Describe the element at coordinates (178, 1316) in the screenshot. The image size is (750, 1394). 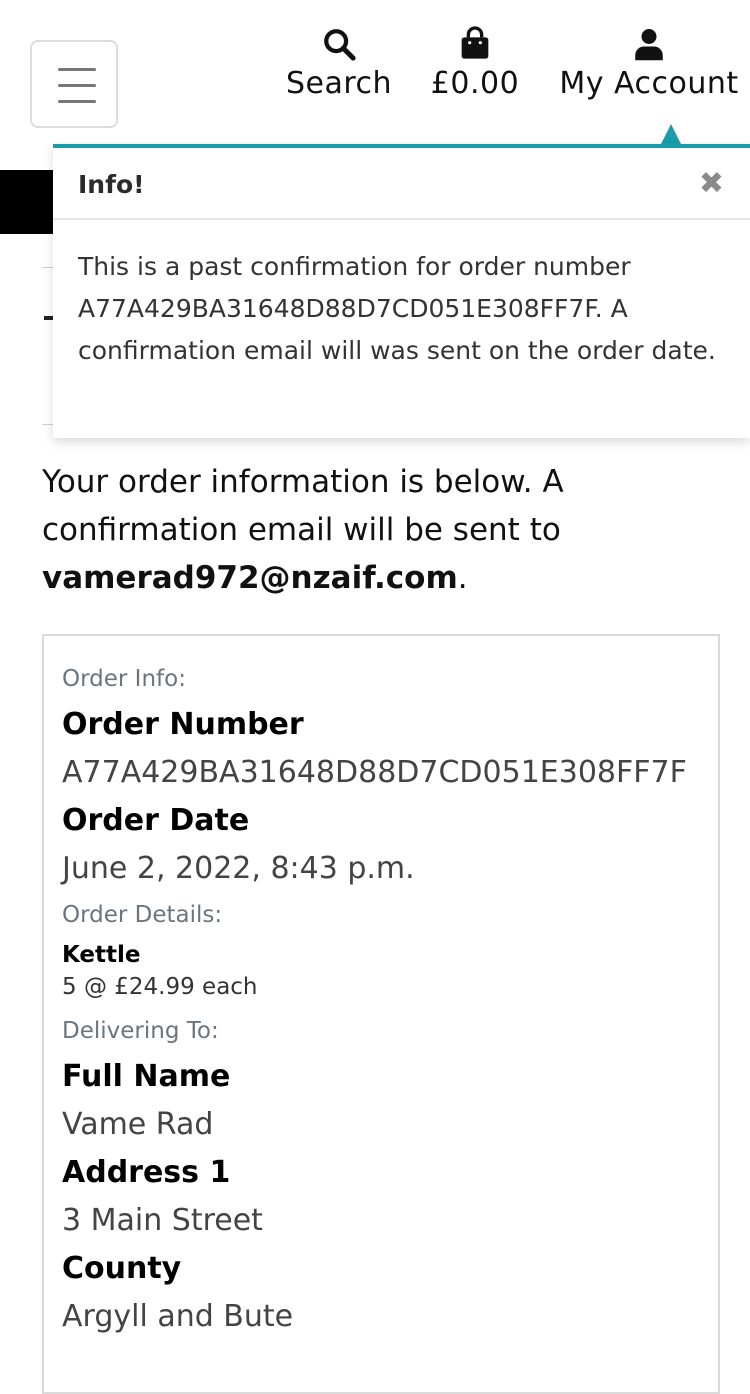
I see `county-value: Argyll and Bute` at that location.